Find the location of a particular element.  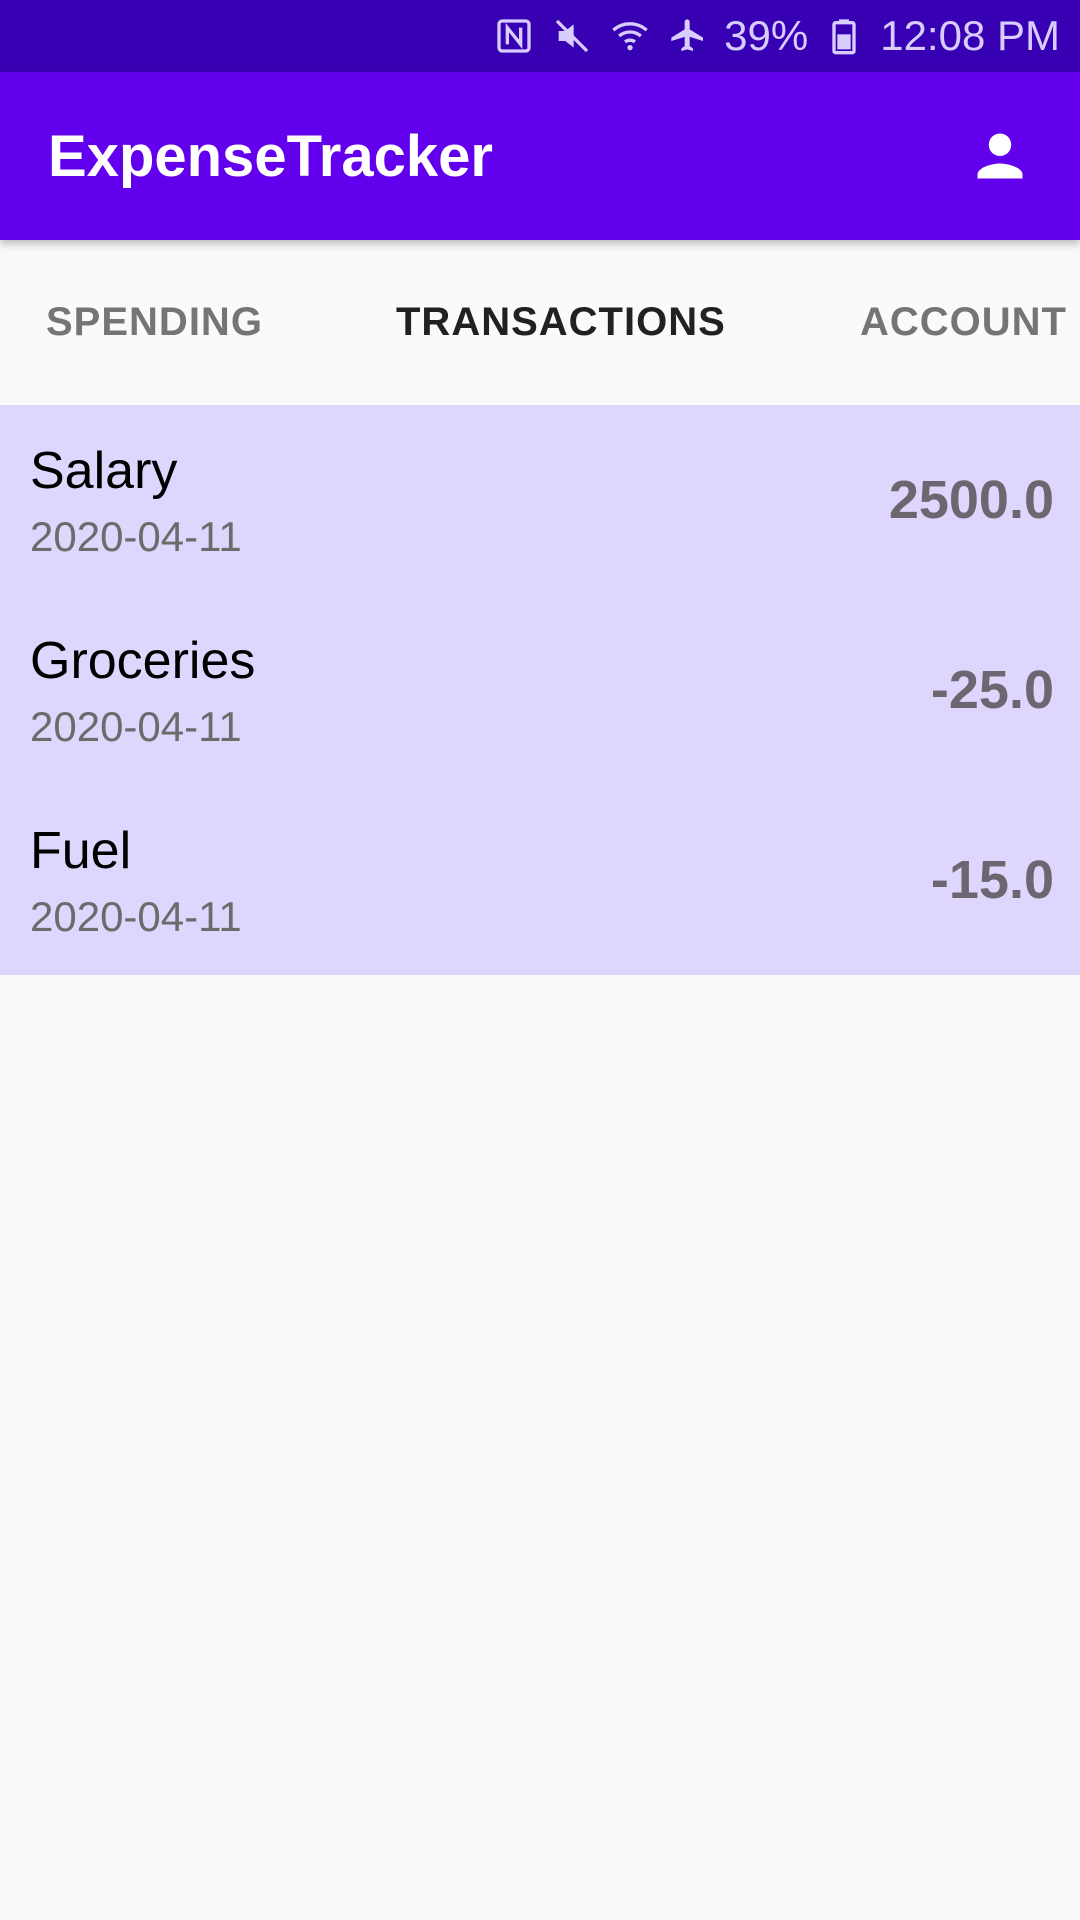

transaction-name: Groceries is located at coordinates (143, 661).